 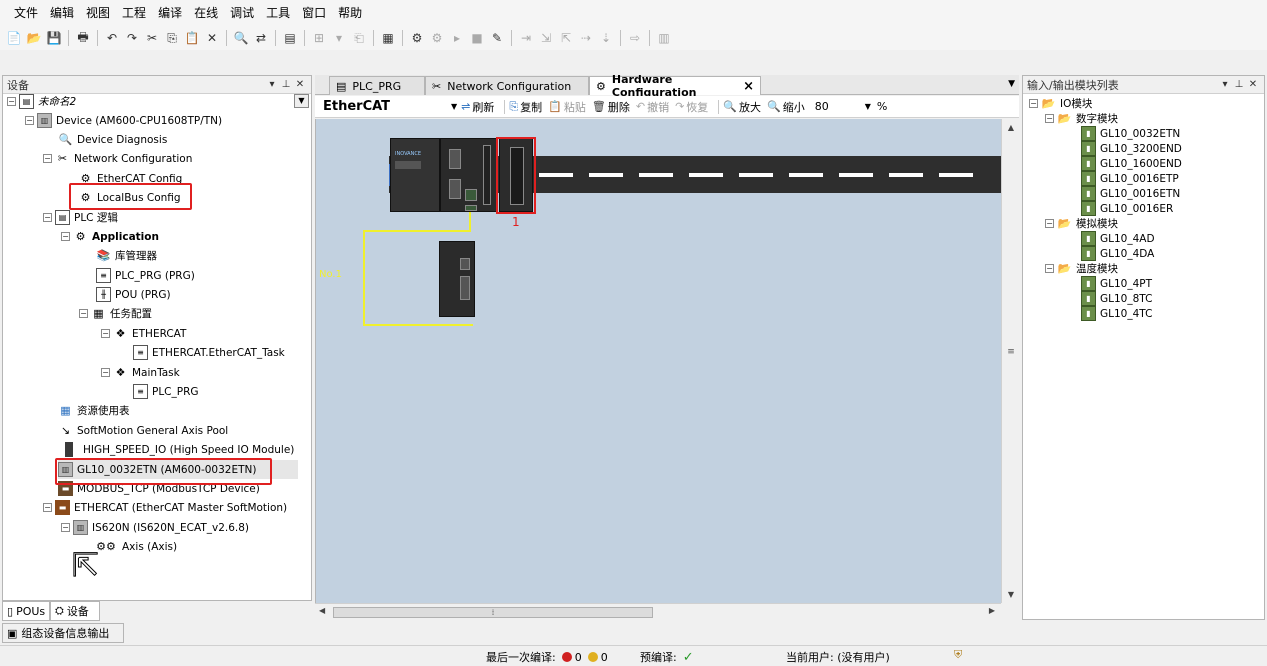 What do you see at coordinates (170, 13) in the screenshot?
I see `menu-build: 编译` at bounding box center [170, 13].